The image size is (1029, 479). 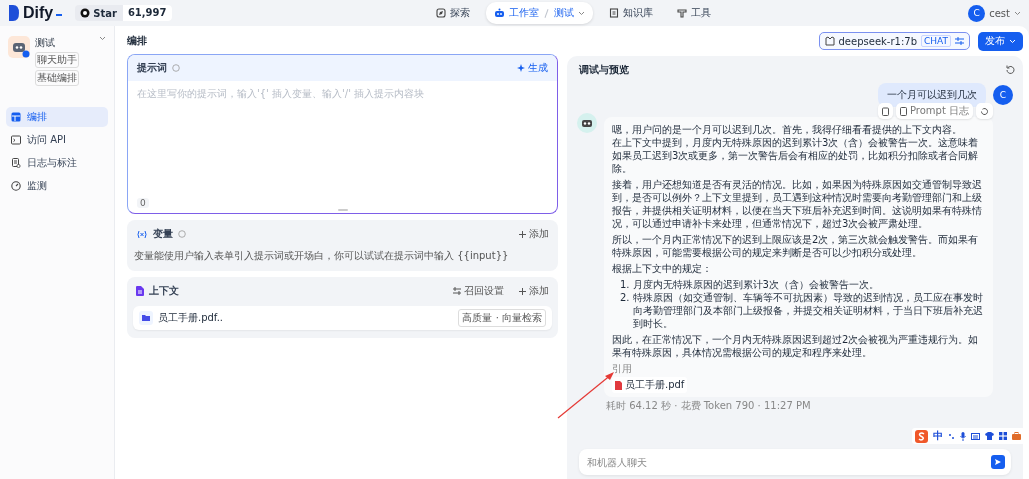 What do you see at coordinates (796, 346) in the screenshot?
I see `answer-text: 因此，在正常情况下，一个月内无特殊原因迟到超过2次会被视为严重违规行为。如果有特殊原因，具体情况需根据公司的规定和程序来处理。` at bounding box center [796, 346].